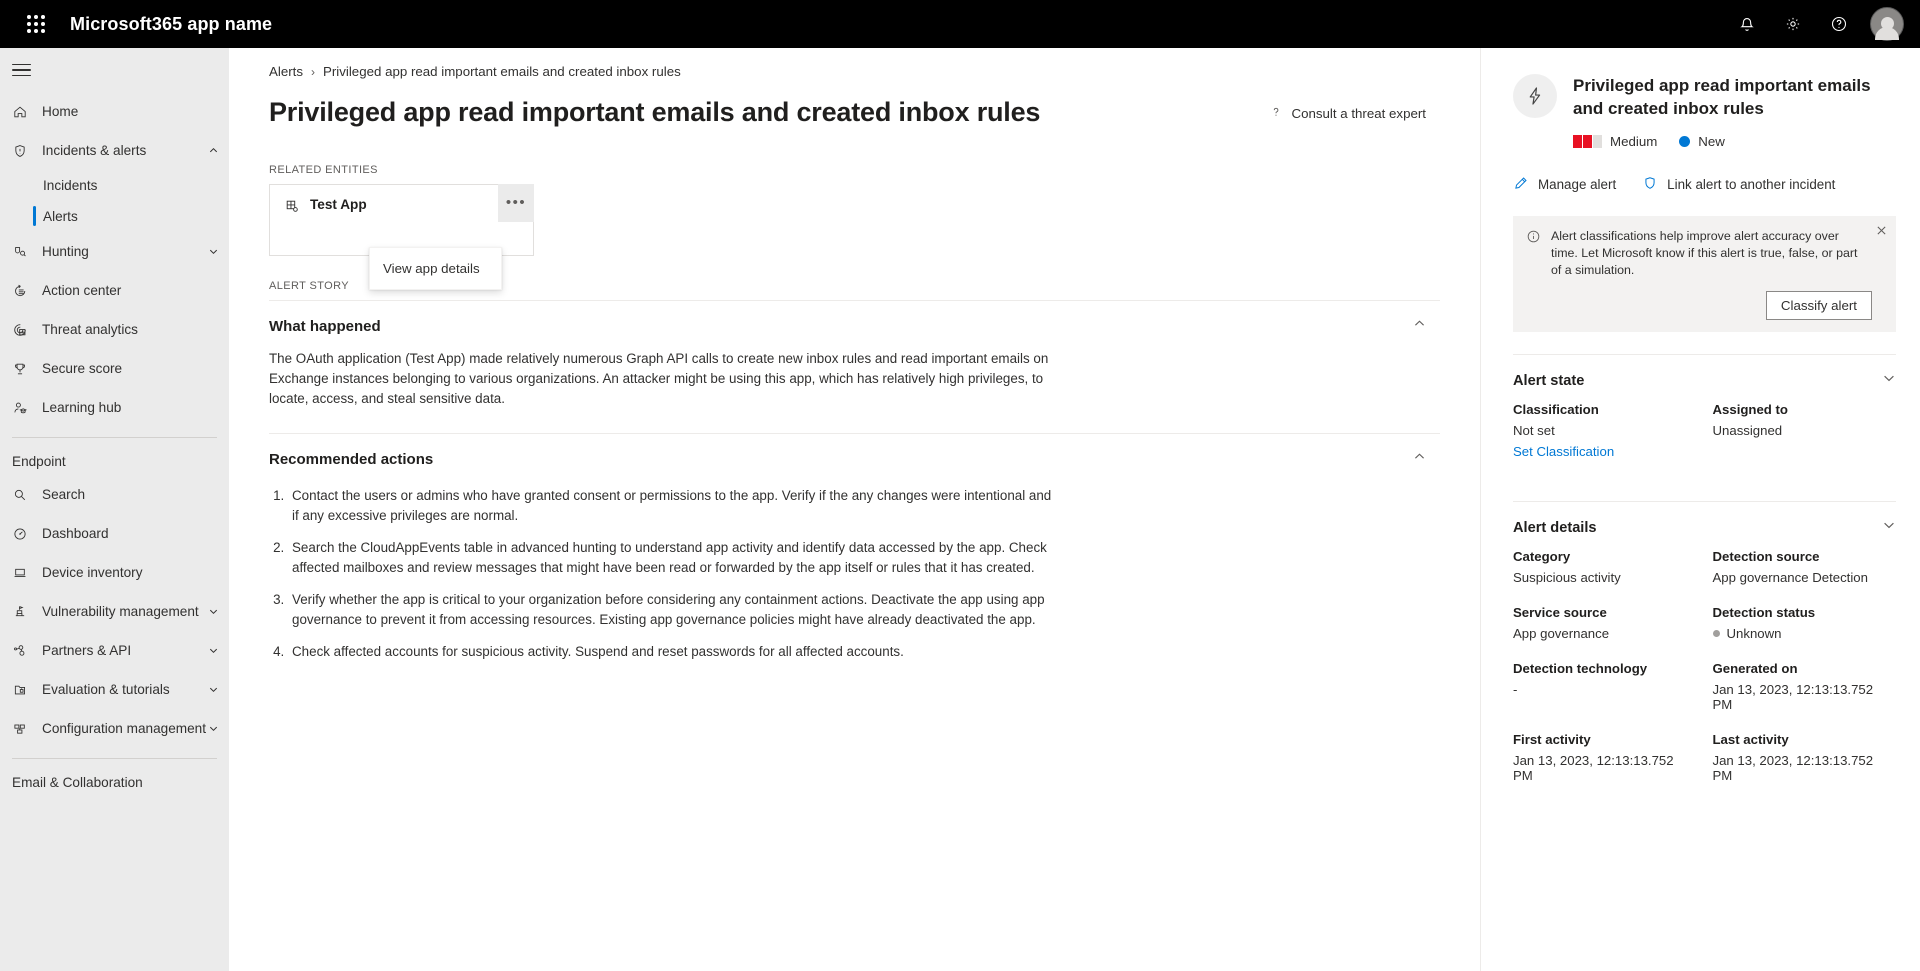 The width and height of the screenshot is (1920, 971). Describe the element at coordinates (114, 728) in the screenshot. I see `sidebar-item-configuration-management: Configuration management` at that location.